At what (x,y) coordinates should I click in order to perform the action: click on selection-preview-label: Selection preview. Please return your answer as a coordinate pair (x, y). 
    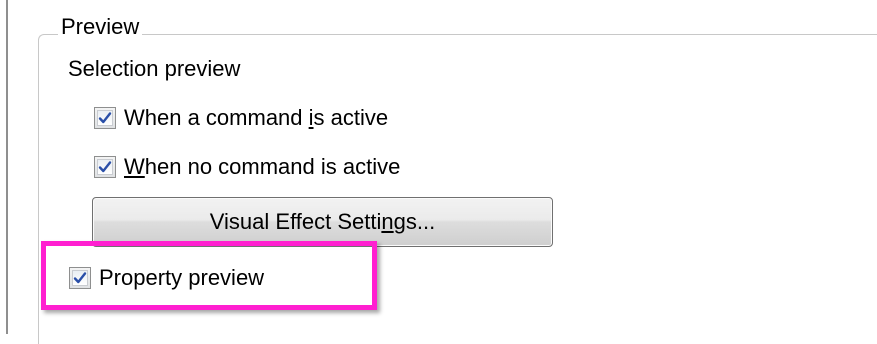
    Looking at the image, I should click on (154, 68).